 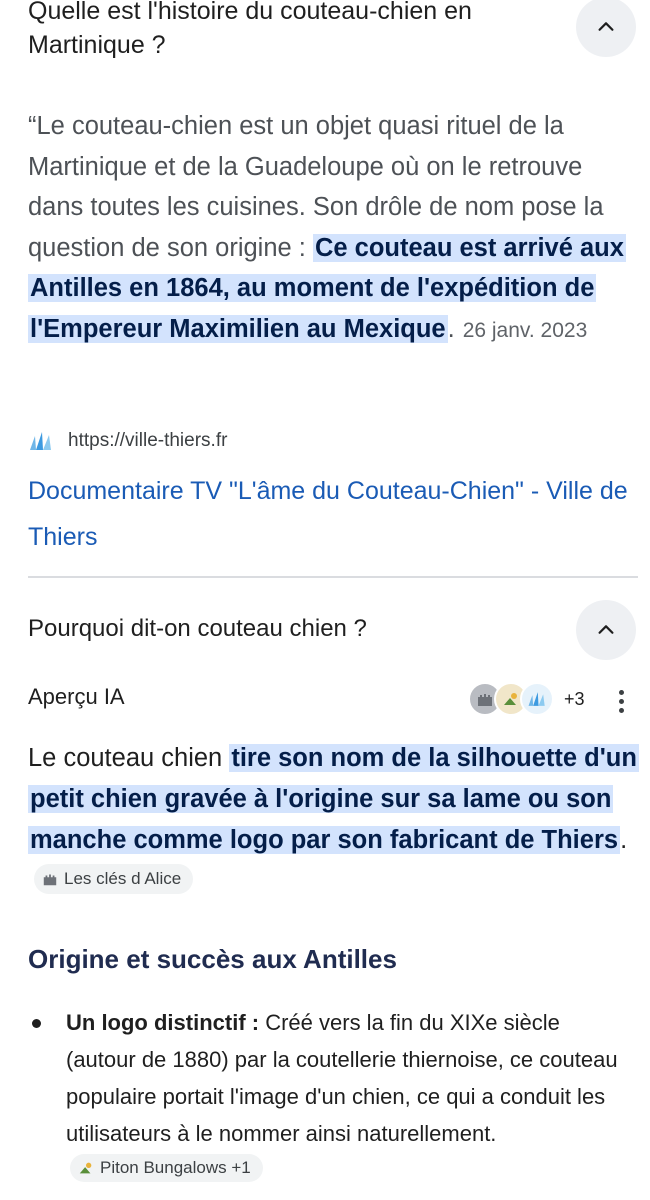 I want to click on ai-overview-label: Aperçu IA, so click(x=76, y=696).